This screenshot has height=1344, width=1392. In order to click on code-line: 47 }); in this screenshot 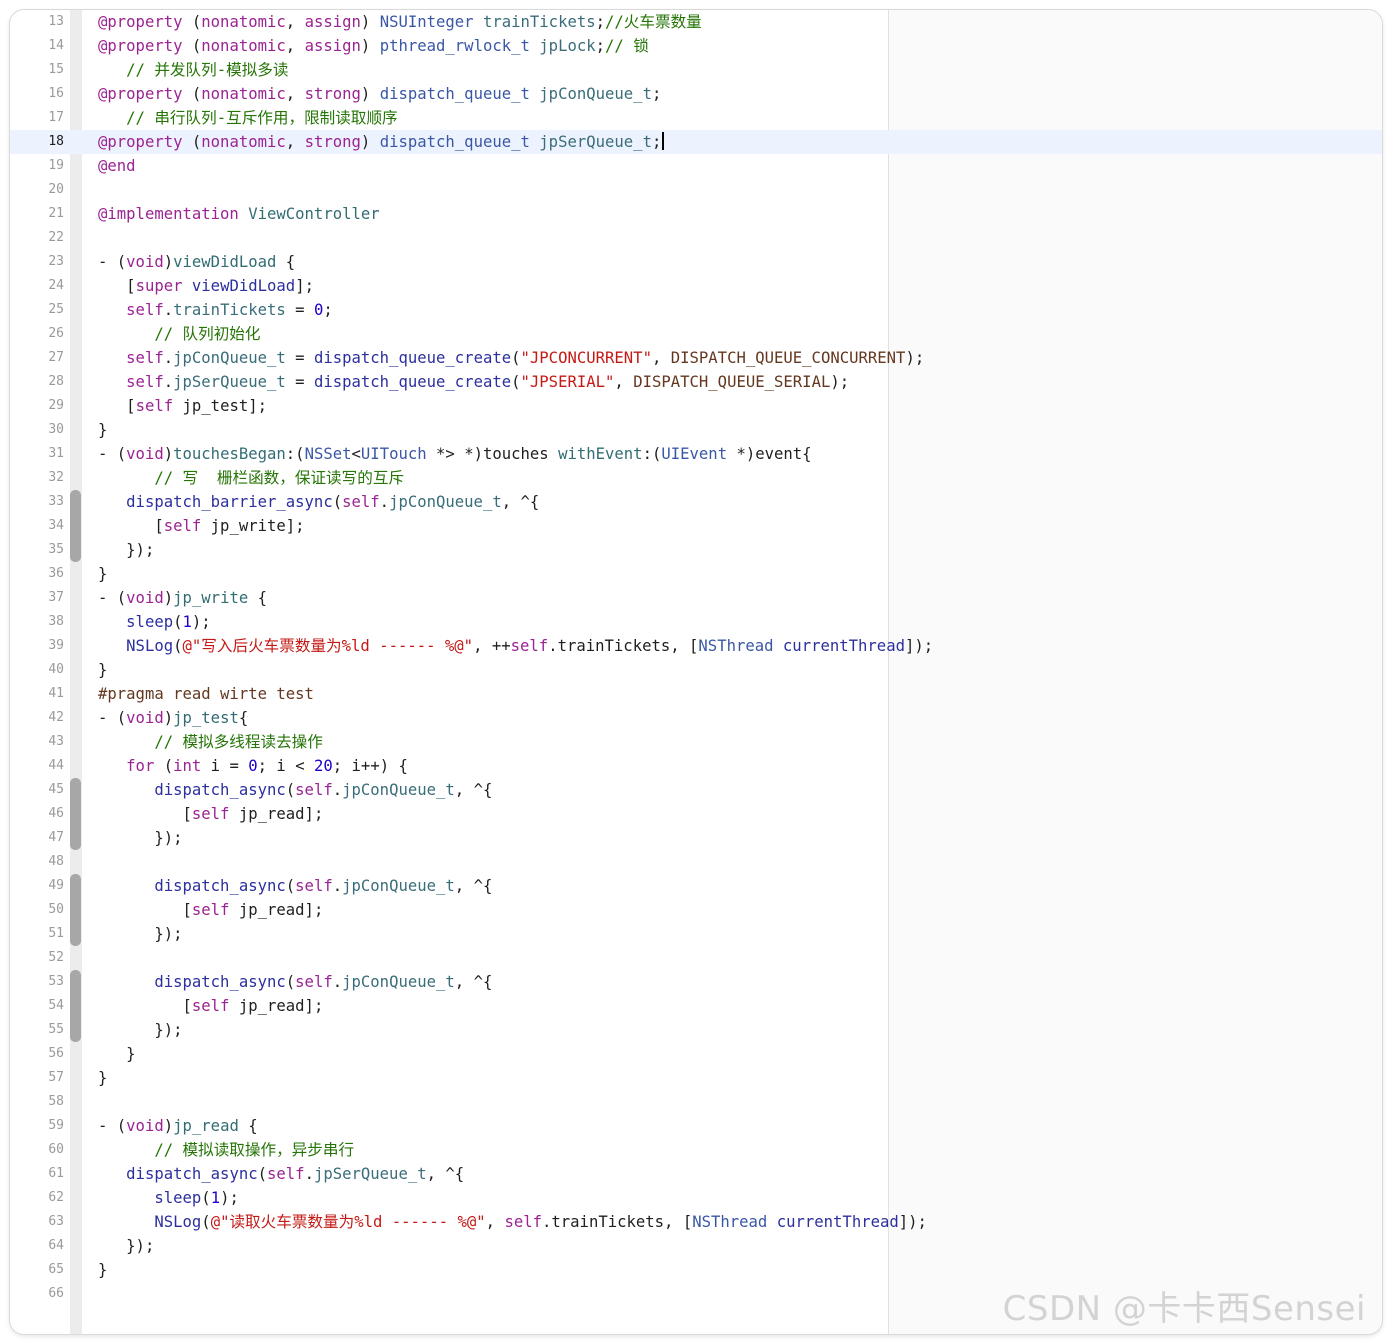, I will do `click(696, 838)`.